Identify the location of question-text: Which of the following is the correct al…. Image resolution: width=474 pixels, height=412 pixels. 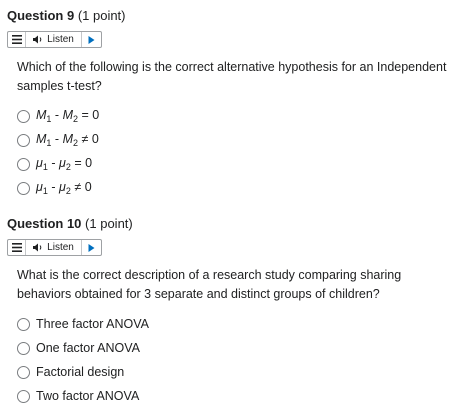
(232, 76).